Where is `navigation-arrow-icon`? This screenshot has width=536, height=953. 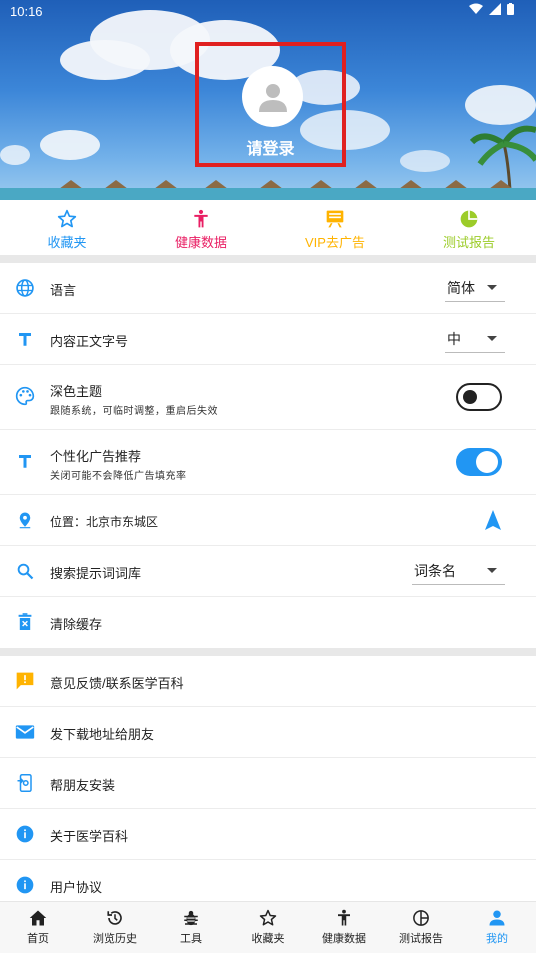 navigation-arrow-icon is located at coordinates (493, 520).